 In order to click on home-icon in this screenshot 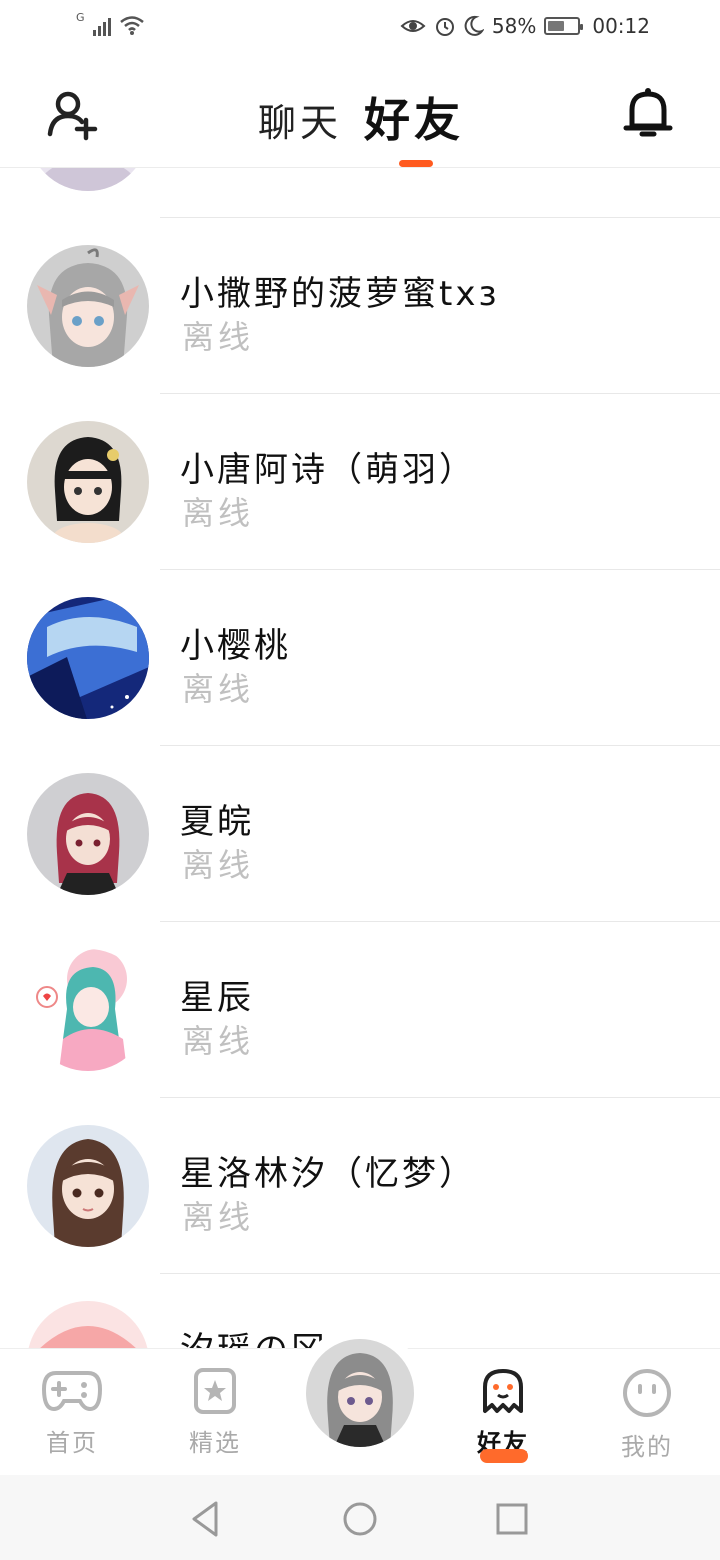, I will do `click(360, 1519)`.